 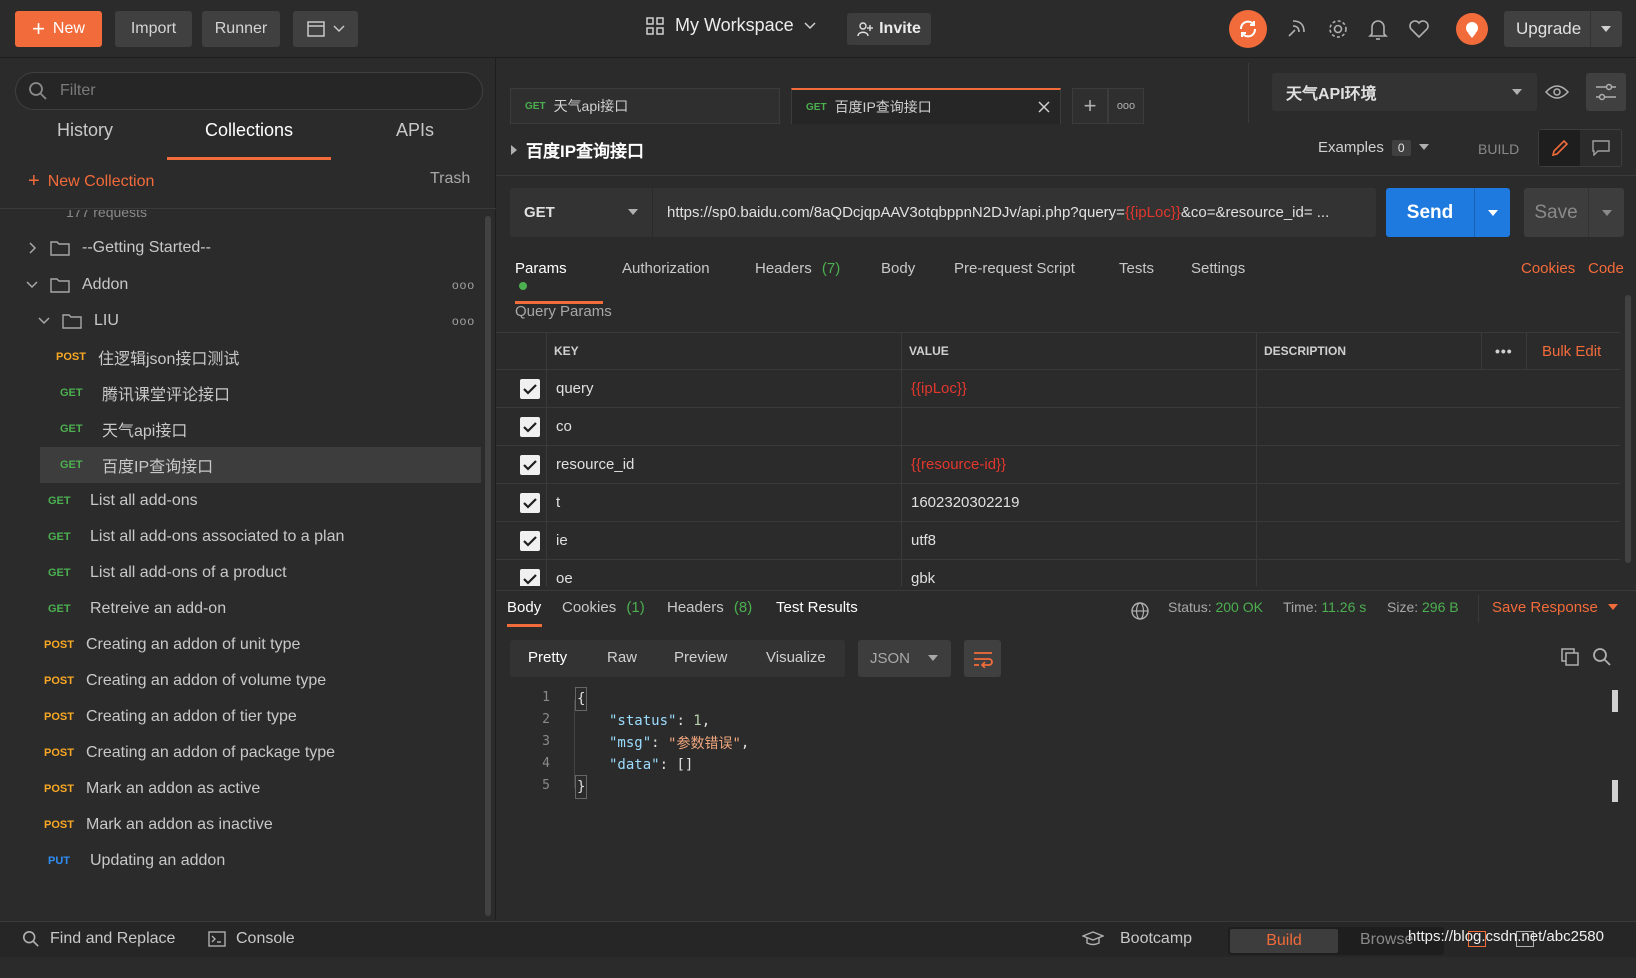 I want to click on request-item-selected: GET 百度IP查询接口, so click(x=260, y=465).